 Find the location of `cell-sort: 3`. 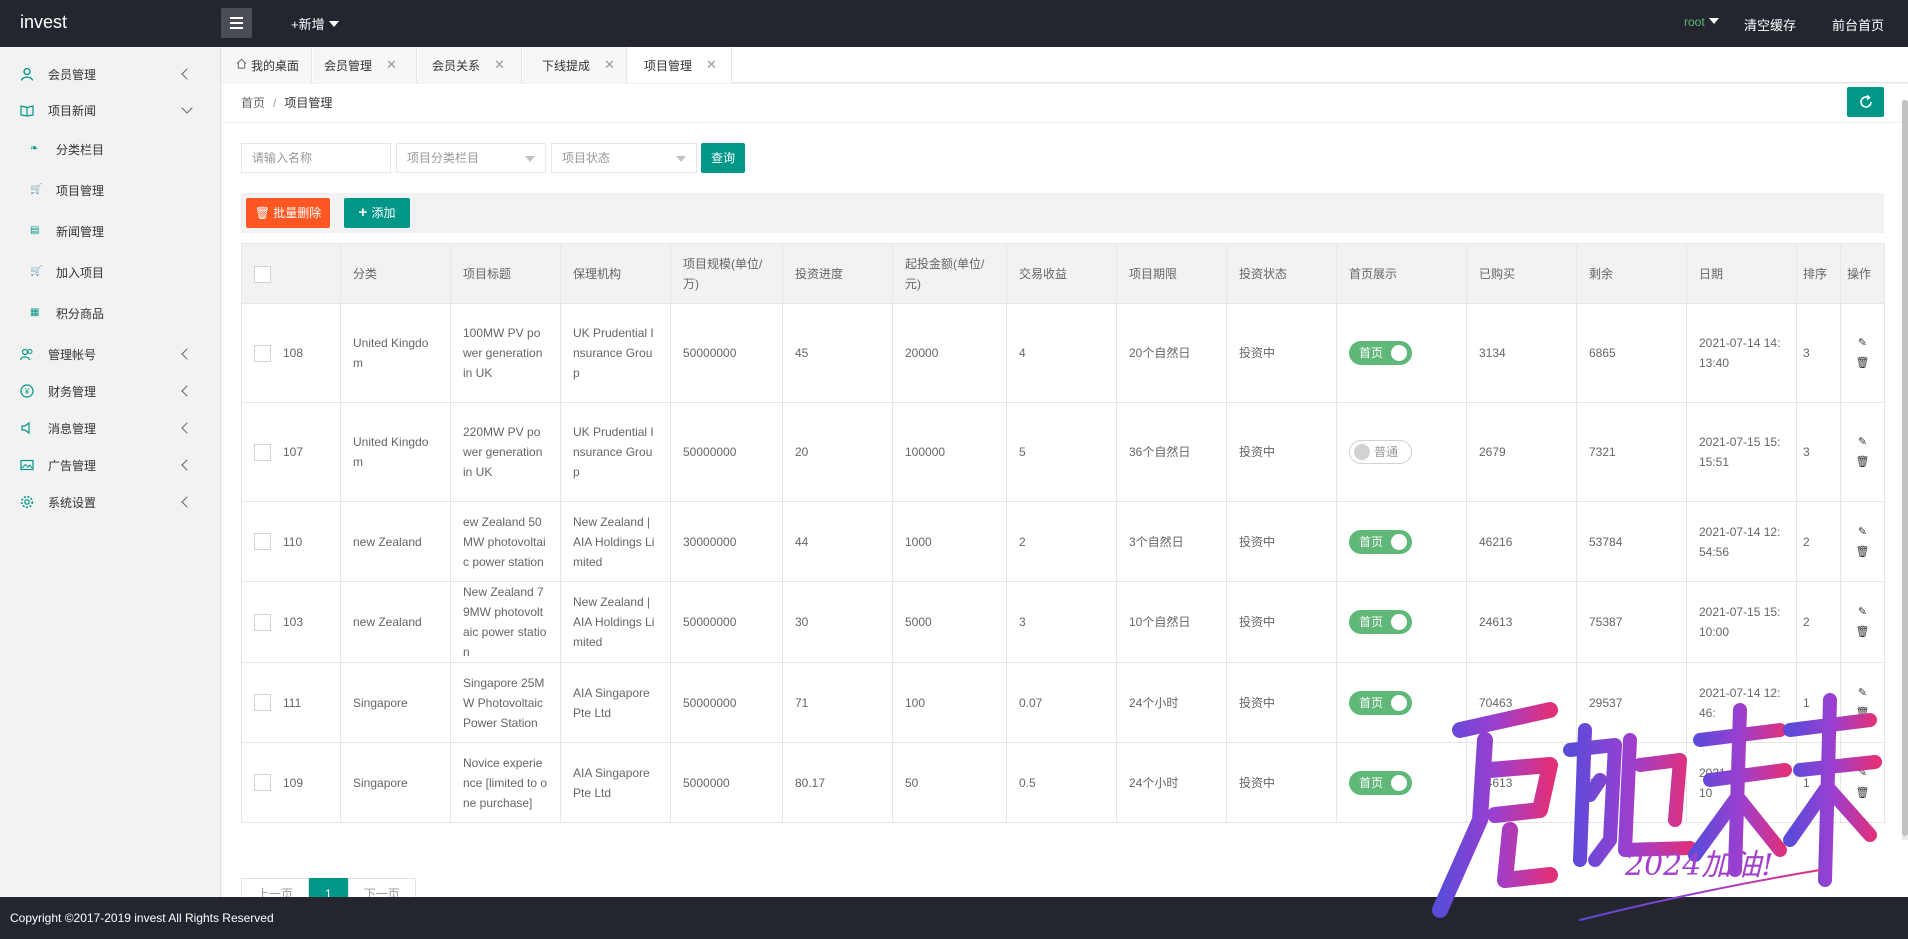

cell-sort: 3 is located at coordinates (1818, 353).